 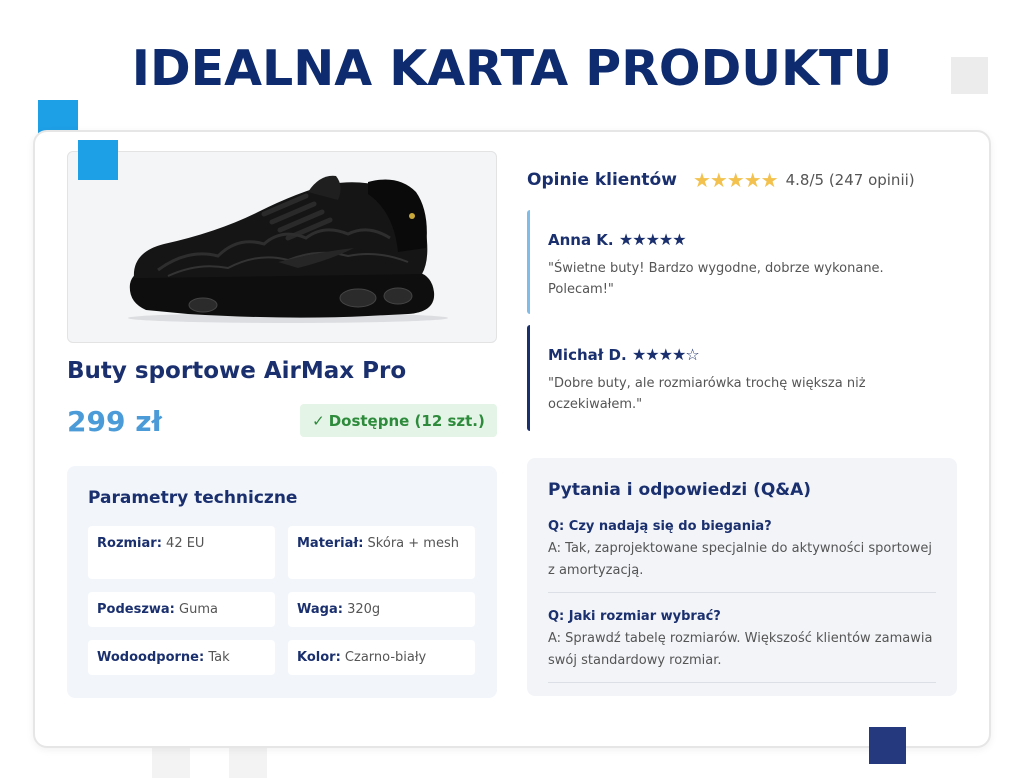 What do you see at coordinates (680, 490) in the screenshot?
I see `qa-title: Pytania i odpowiedzi (Q&A)` at bounding box center [680, 490].